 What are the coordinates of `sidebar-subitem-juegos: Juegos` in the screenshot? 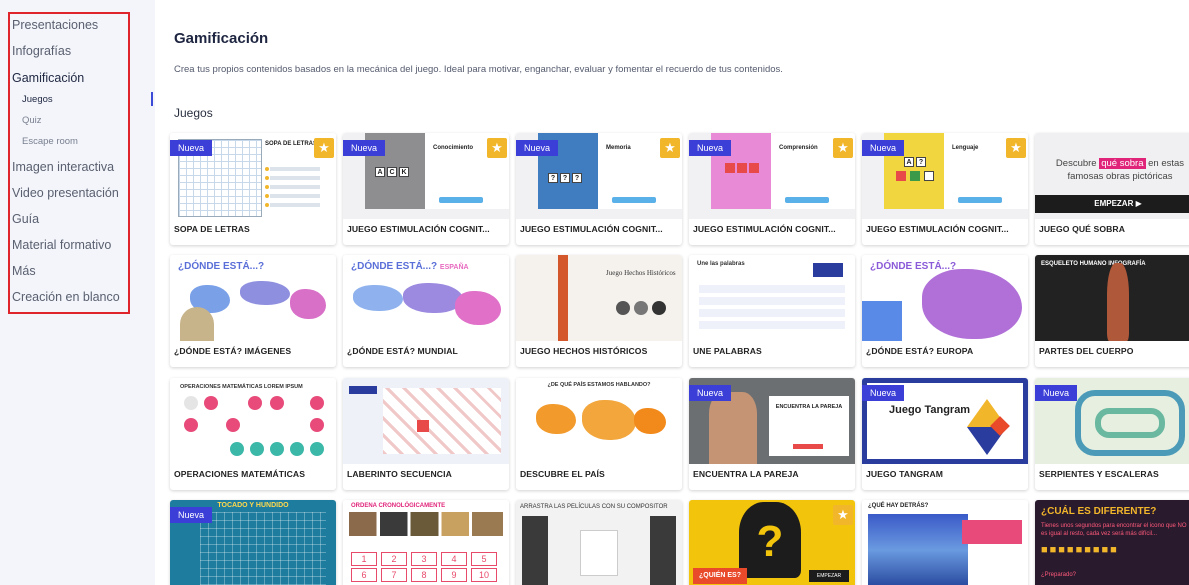 It's located at (37, 99).